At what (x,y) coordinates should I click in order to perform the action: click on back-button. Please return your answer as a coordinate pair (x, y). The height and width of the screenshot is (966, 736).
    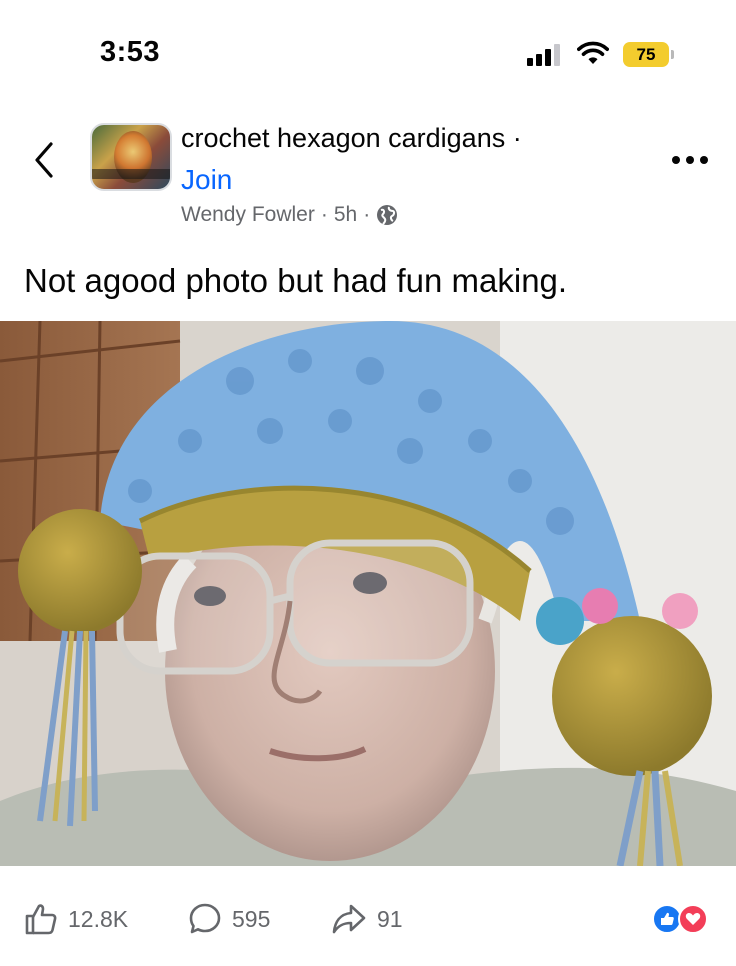
    Looking at the image, I should click on (44, 160).